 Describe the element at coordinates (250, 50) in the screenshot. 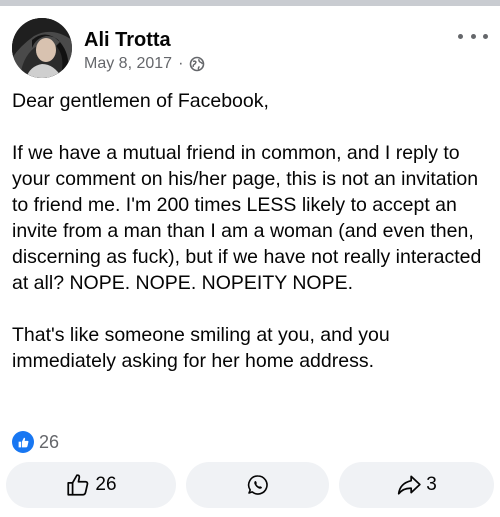

I see `post-header: Ali Trotta May 8, 2017 ·` at that location.